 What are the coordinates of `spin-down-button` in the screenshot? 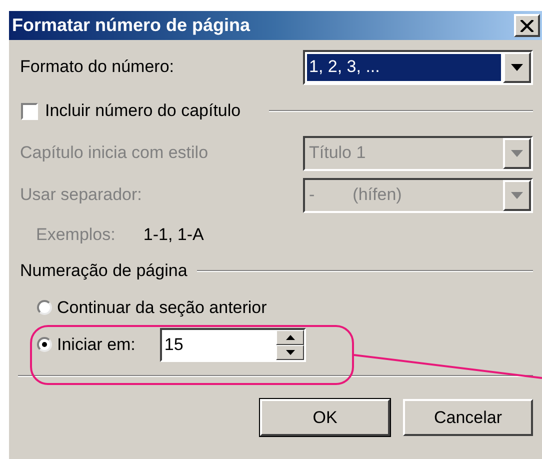 It's located at (290, 352).